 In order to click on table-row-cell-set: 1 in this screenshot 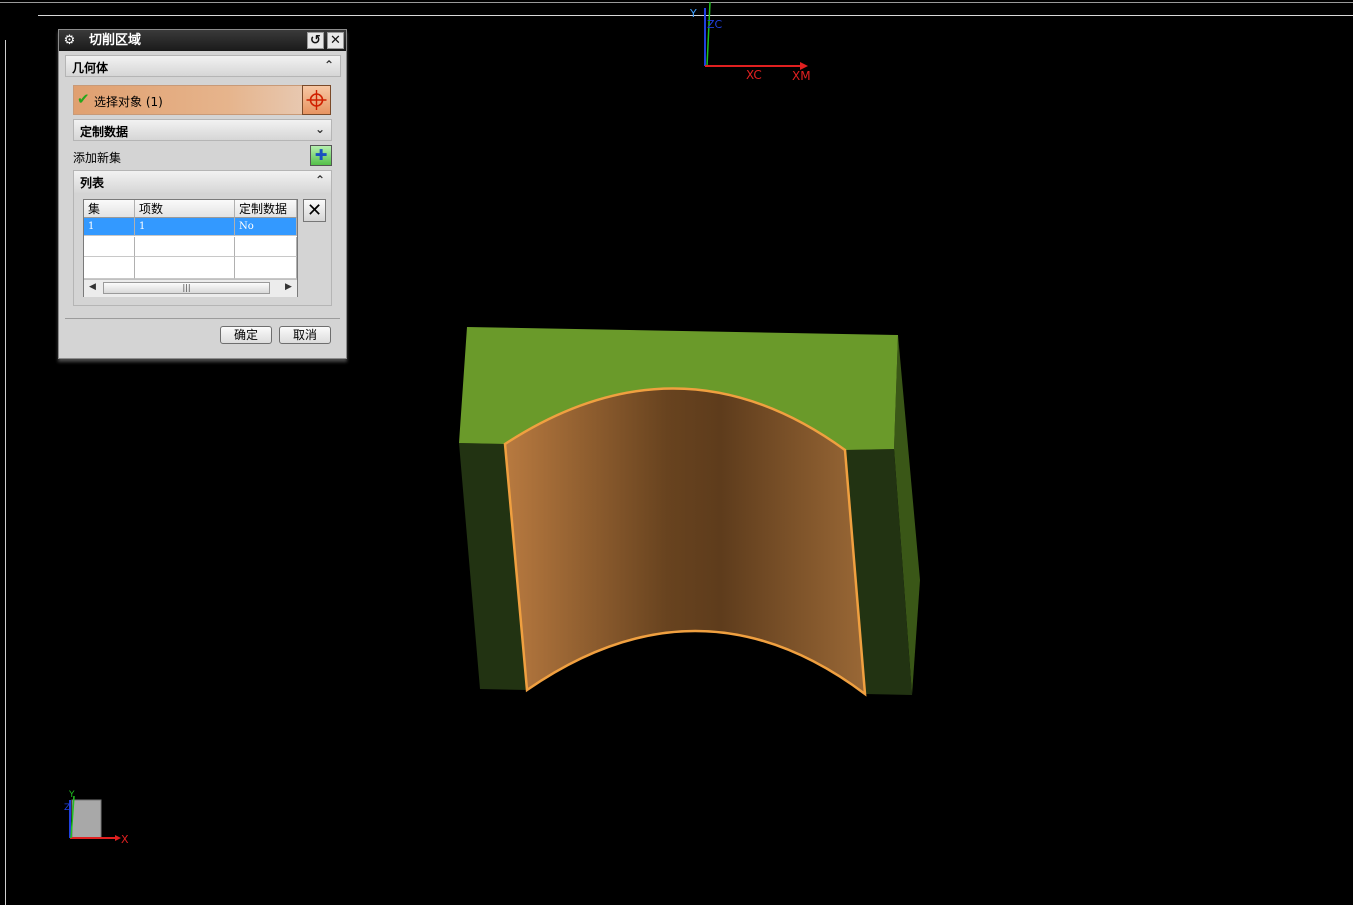, I will do `click(109, 227)`.